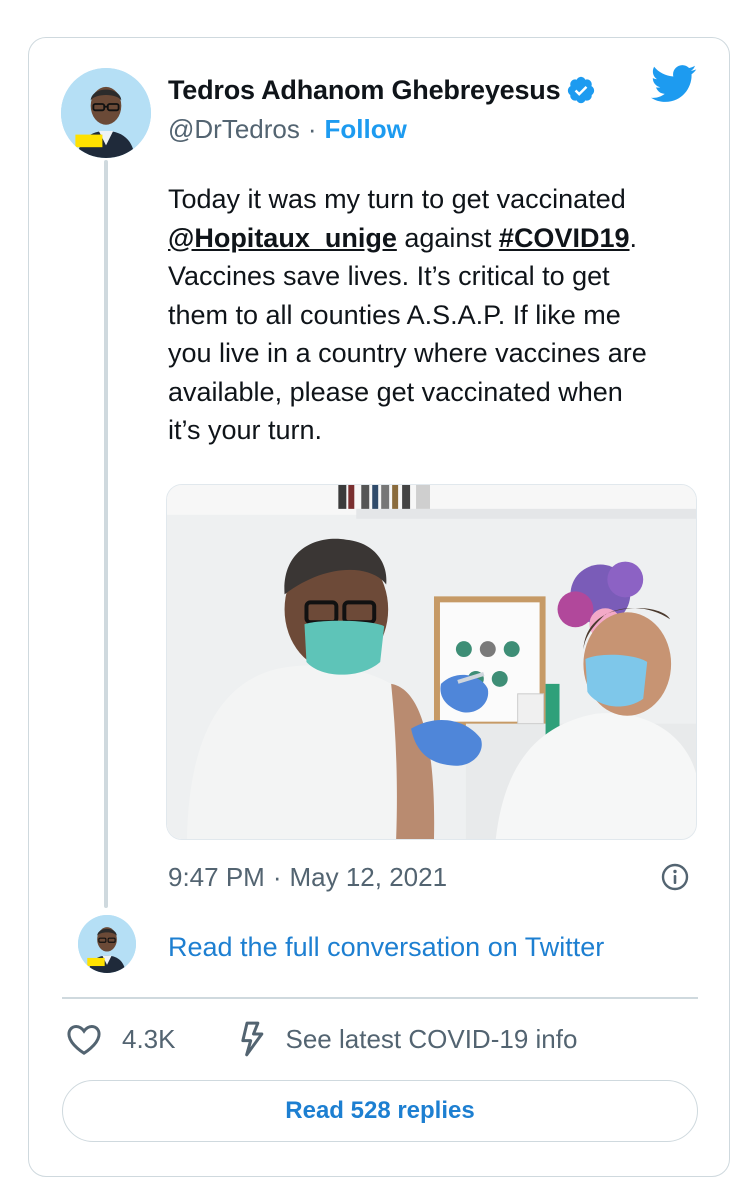  Describe the element at coordinates (149, 1039) in the screenshot. I see `like-count: 4.3K` at that location.